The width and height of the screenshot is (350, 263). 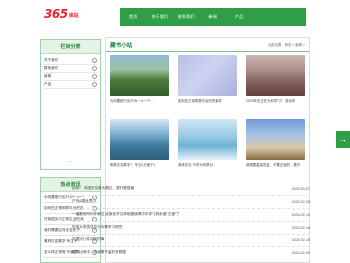 I want to click on site-logo: 365 读站, so click(x=61, y=14).